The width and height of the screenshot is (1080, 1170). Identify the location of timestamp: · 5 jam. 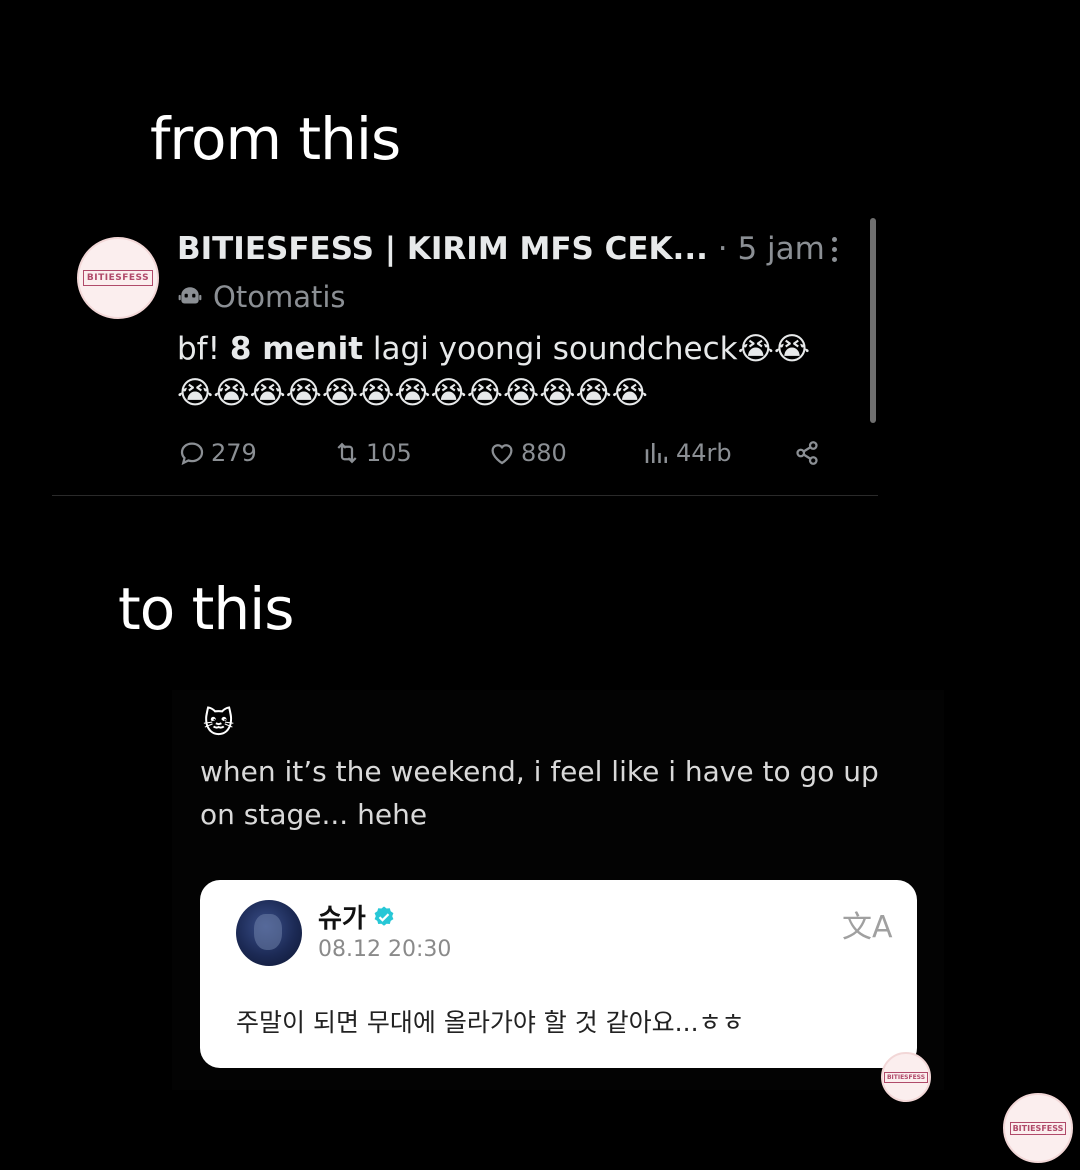
(771, 249).